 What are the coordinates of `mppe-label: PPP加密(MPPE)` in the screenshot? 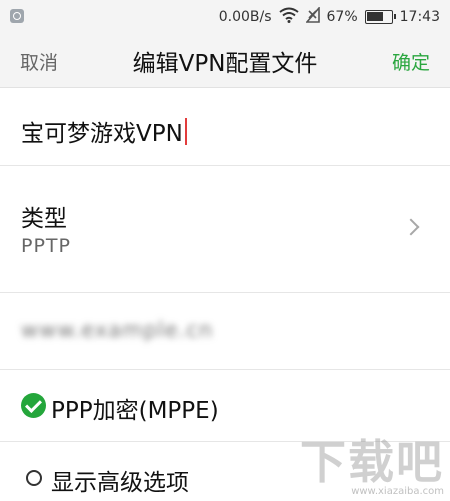 It's located at (135, 411).